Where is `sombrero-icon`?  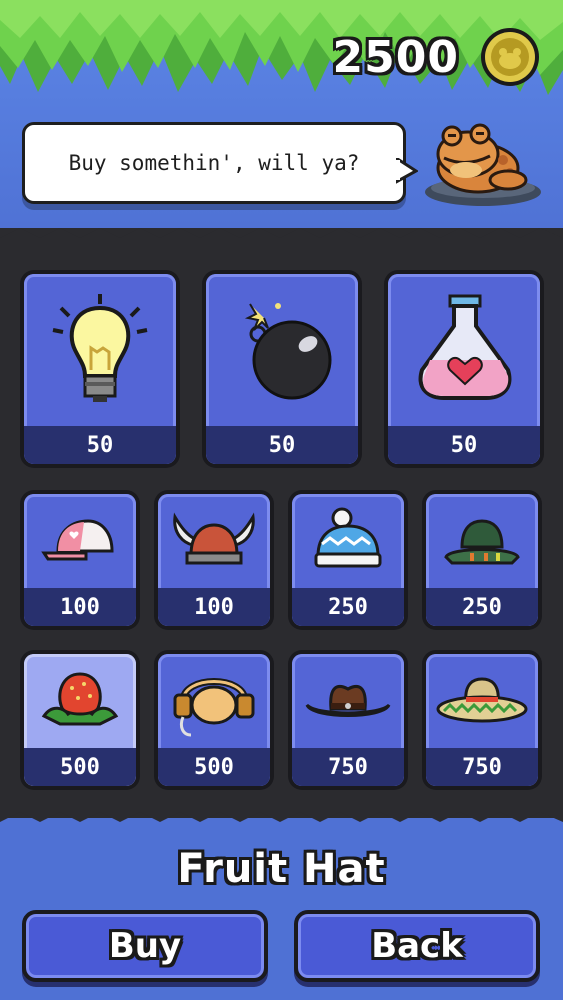 sombrero-icon is located at coordinates (482, 700).